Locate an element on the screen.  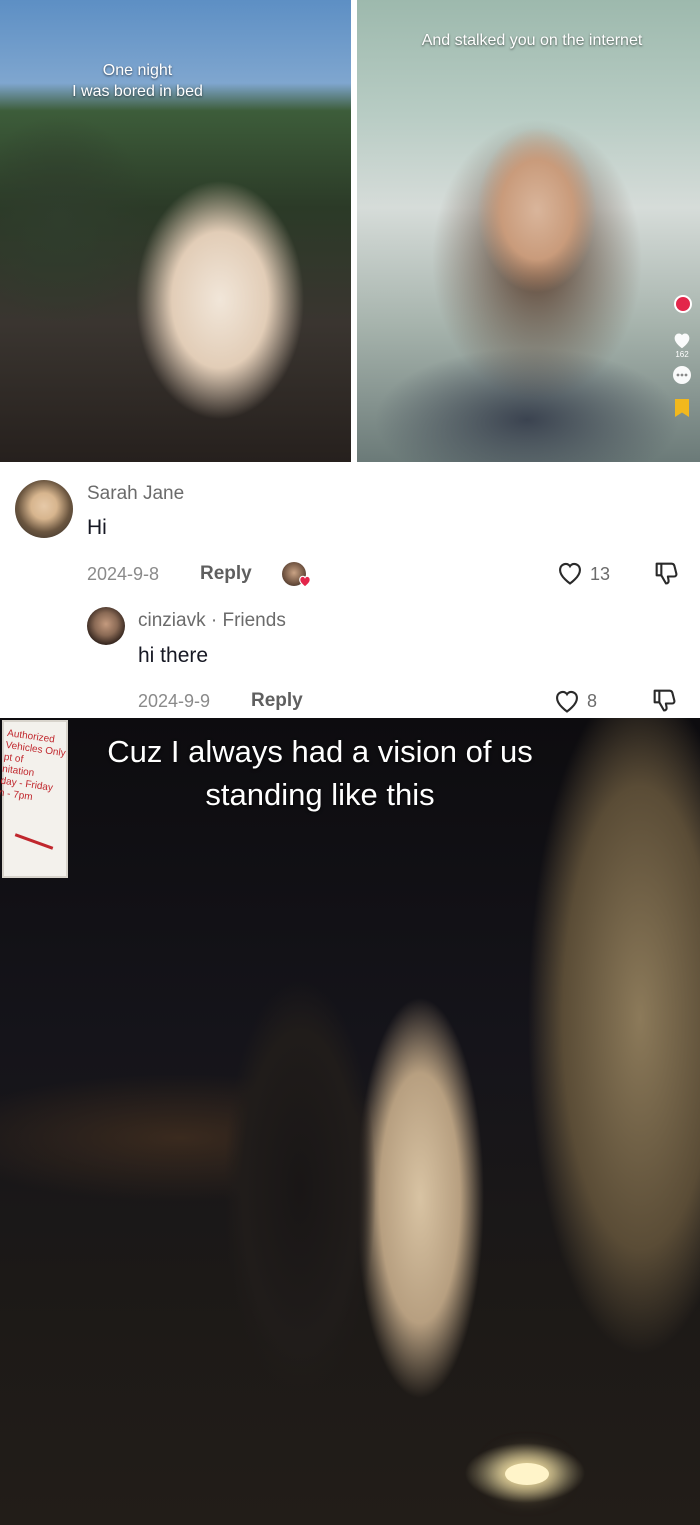
video-side-rail: 162 is located at coordinates (682, 376).